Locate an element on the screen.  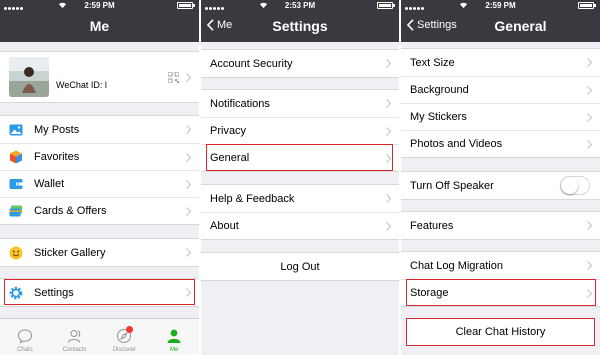
general-group-clear: Clear Chat History is located at coordinates (500, 332).